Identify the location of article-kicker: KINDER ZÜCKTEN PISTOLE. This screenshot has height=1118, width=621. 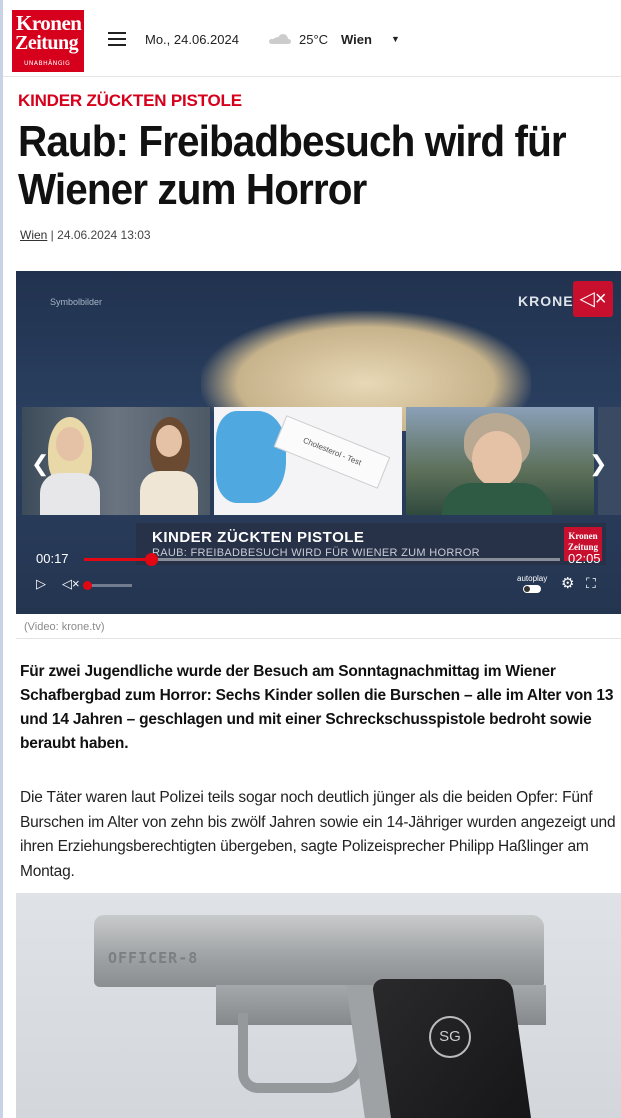
(130, 100).